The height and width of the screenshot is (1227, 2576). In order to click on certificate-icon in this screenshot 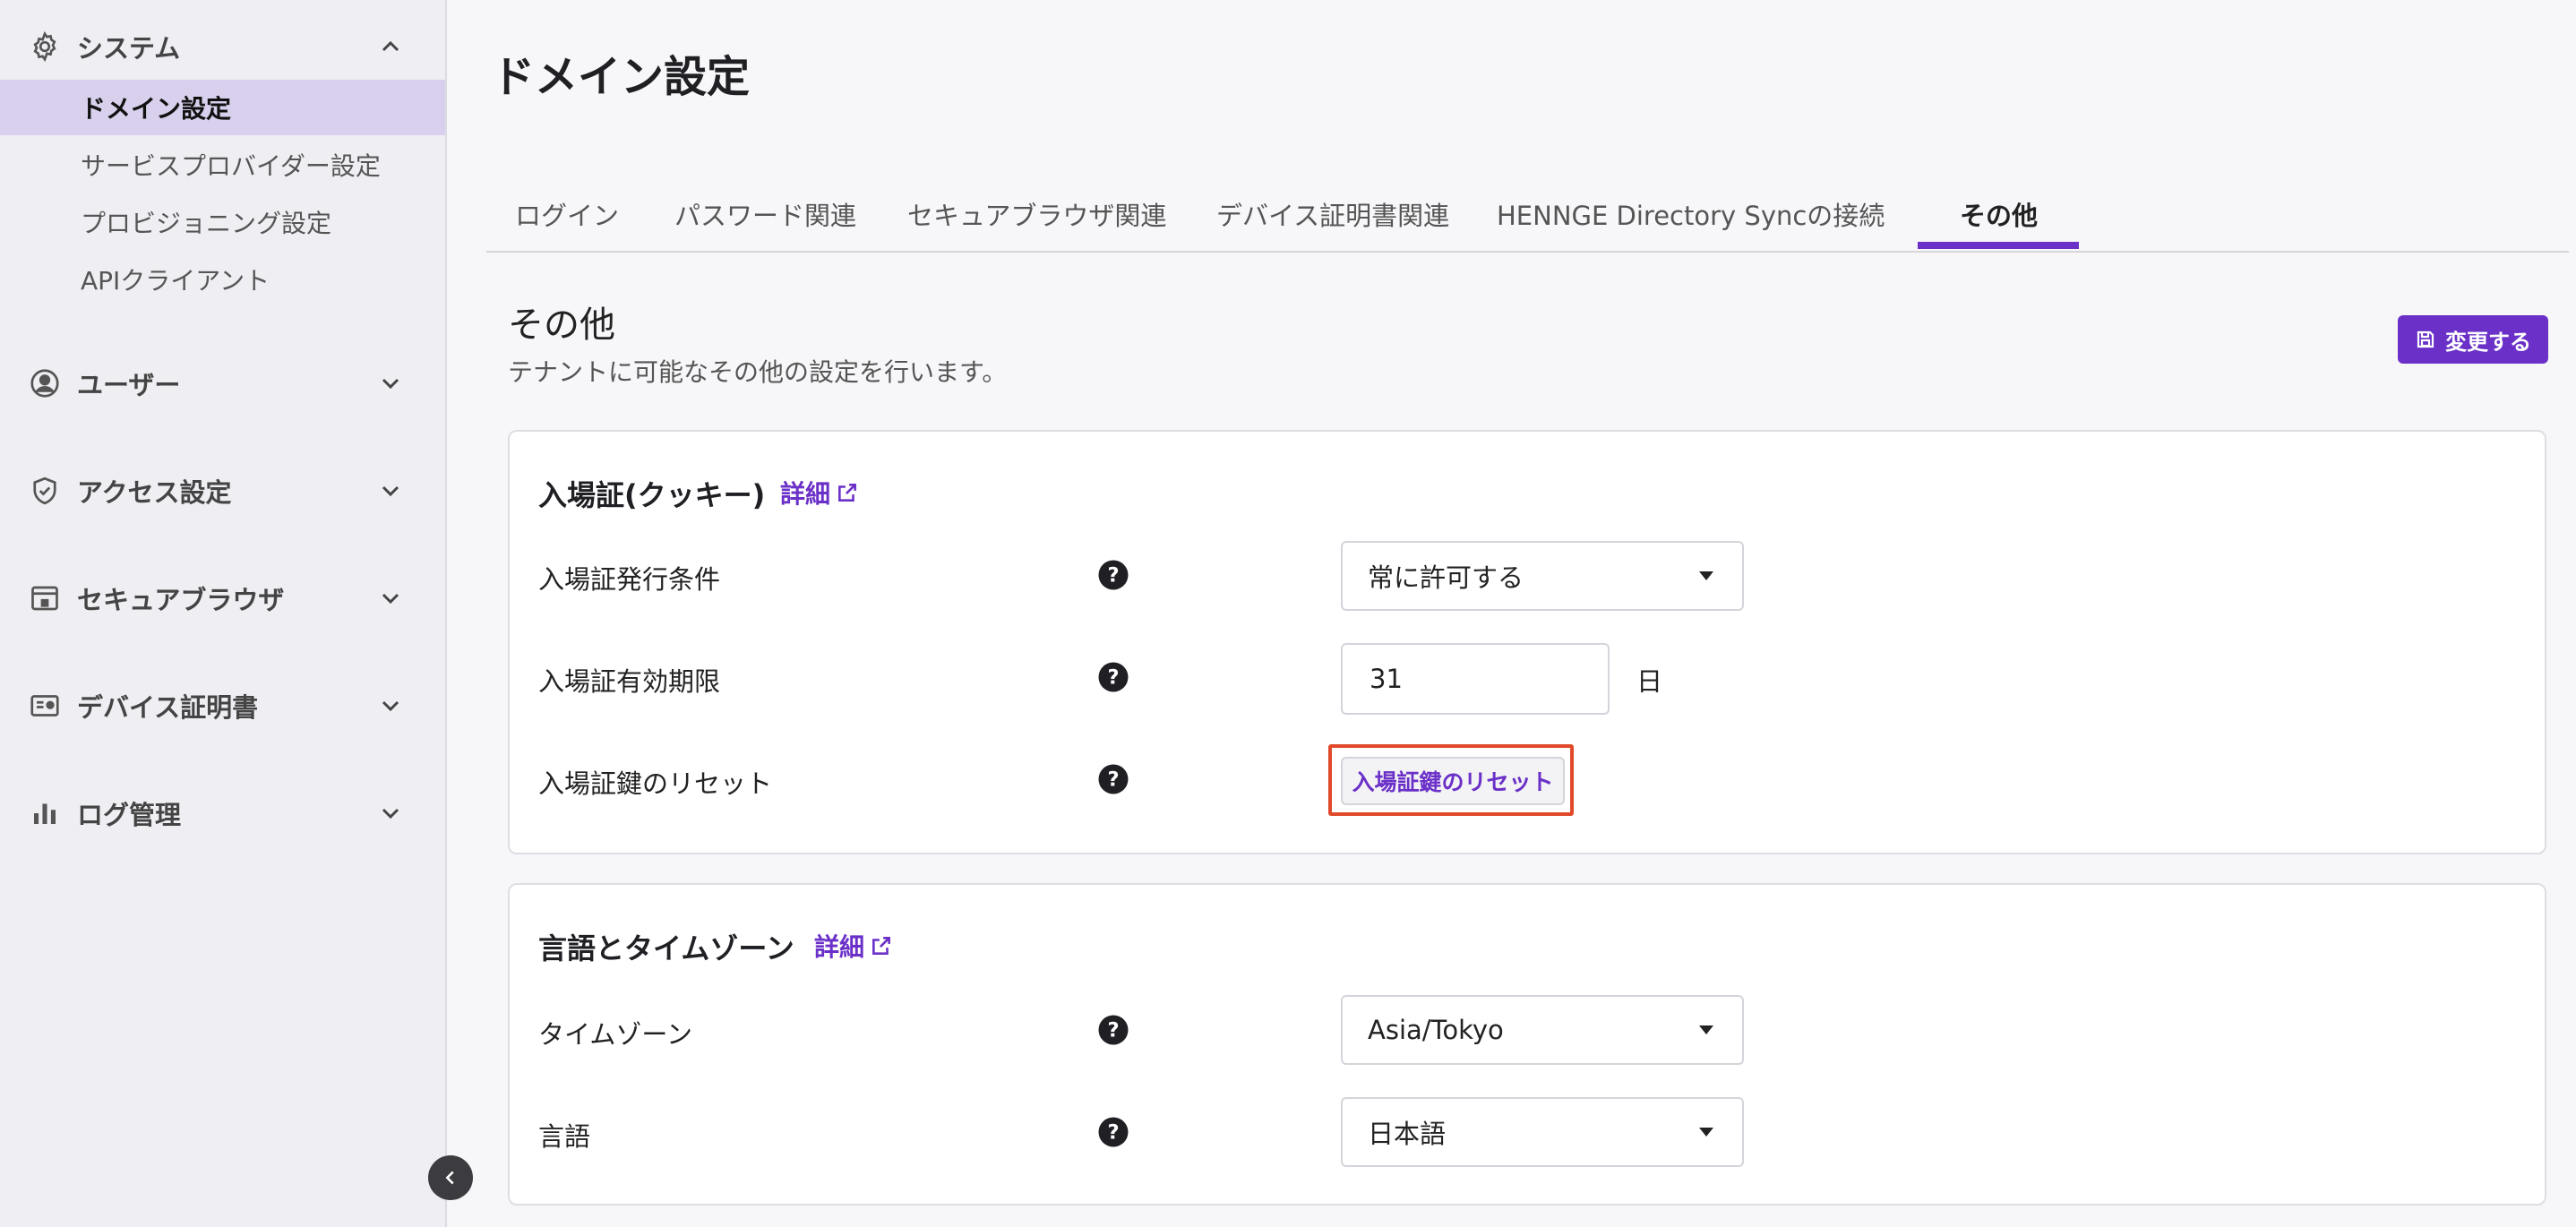, I will do `click(44, 705)`.